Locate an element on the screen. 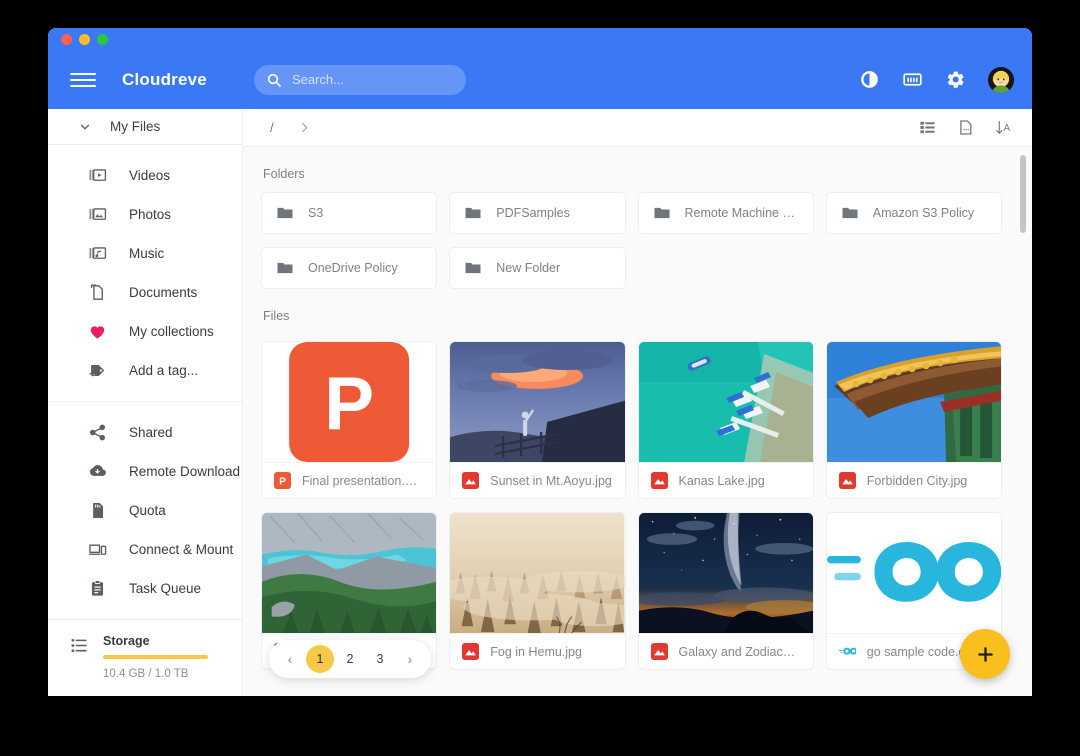 The image size is (1080, 756). folder-card: OneDrive Policy is located at coordinates (349, 268).